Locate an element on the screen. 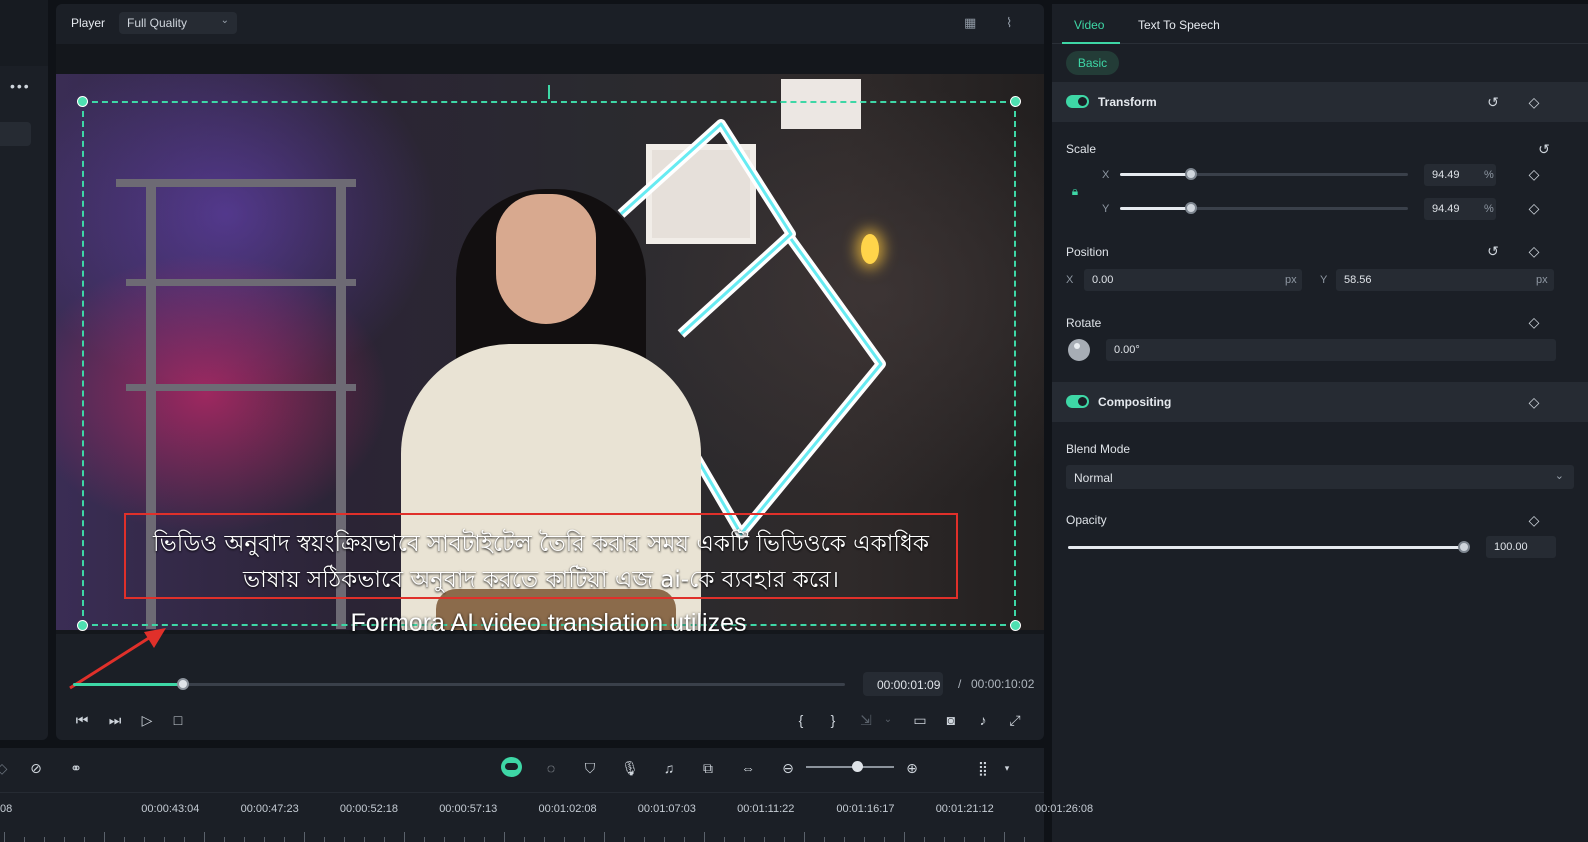  opacity-slider-knob is located at coordinates (1464, 547).